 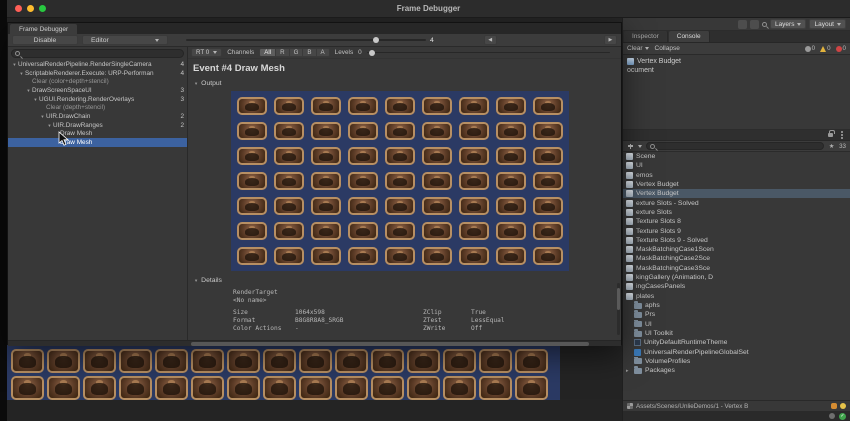 I want to click on output-foldout: Output, so click(x=207, y=83).